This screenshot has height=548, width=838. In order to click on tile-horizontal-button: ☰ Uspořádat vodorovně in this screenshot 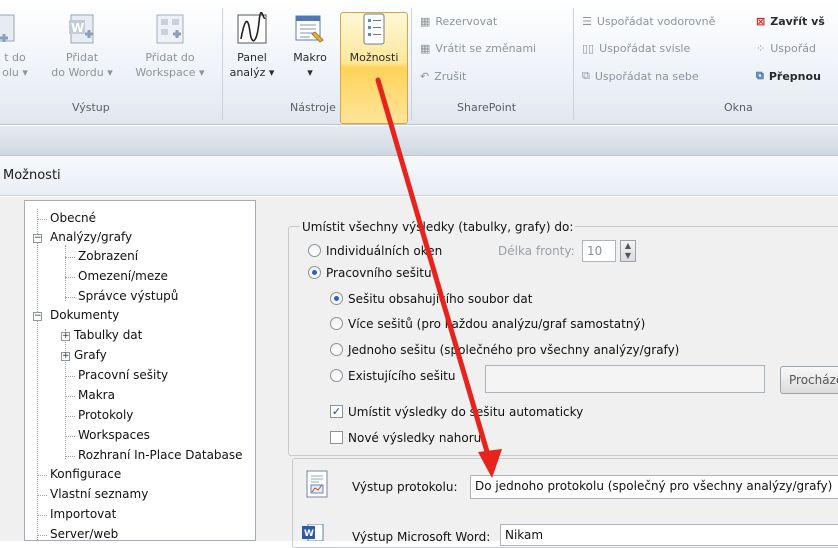, I will do `click(648, 21)`.